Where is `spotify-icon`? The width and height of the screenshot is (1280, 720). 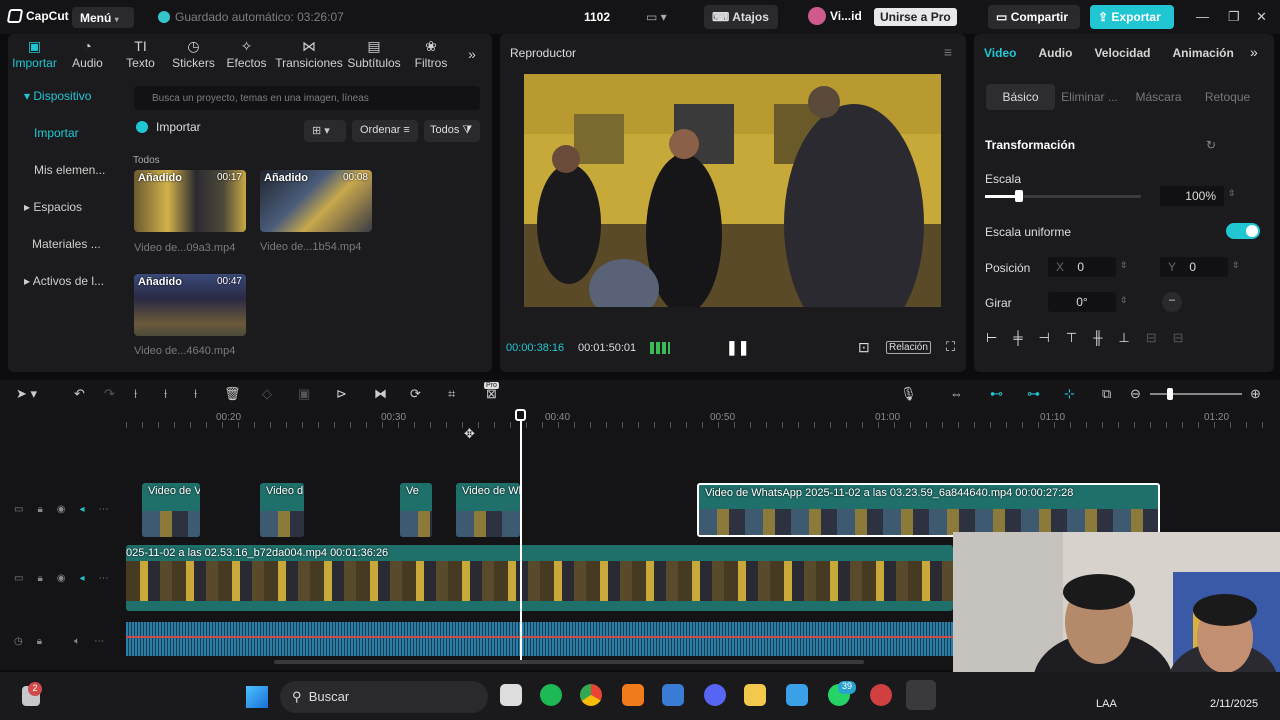
spotify-icon is located at coordinates (551, 695).